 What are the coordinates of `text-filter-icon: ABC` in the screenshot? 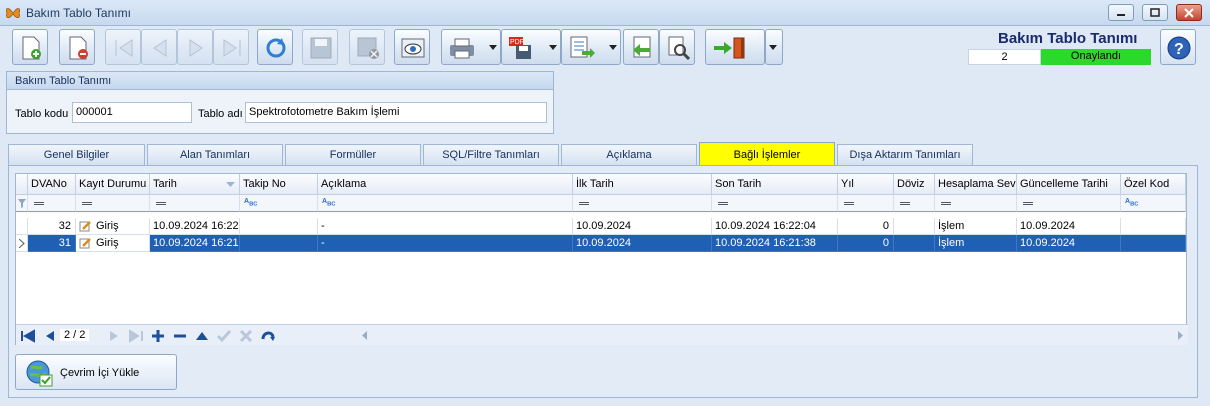 It's located at (1132, 203).